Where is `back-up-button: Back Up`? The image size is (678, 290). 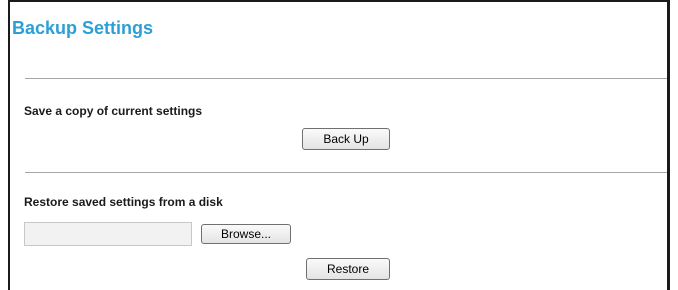
back-up-button: Back Up is located at coordinates (346, 139).